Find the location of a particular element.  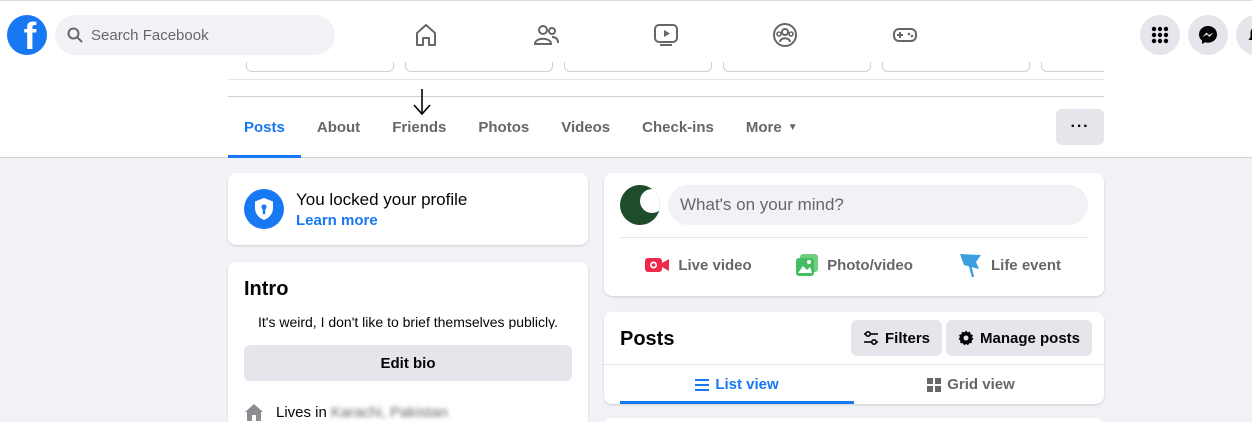

grid-view-tab: Grid view is located at coordinates (971, 384).